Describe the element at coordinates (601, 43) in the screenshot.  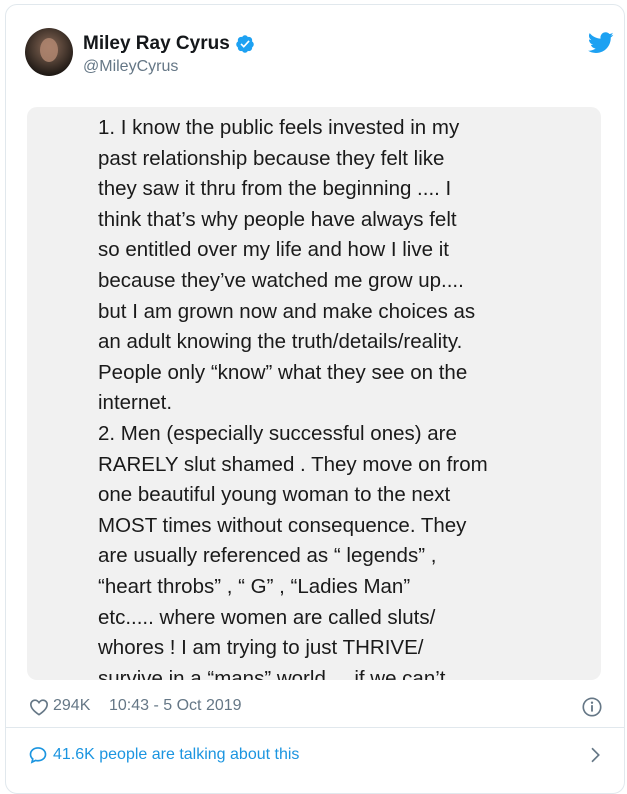
I see `twitter-bird-icon` at that location.